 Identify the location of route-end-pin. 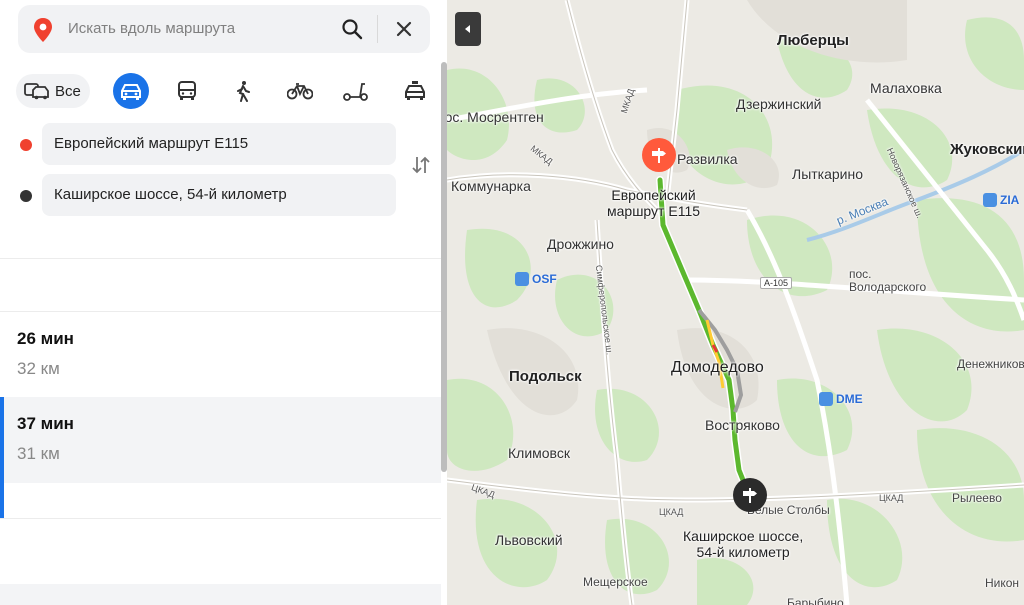
(750, 495).